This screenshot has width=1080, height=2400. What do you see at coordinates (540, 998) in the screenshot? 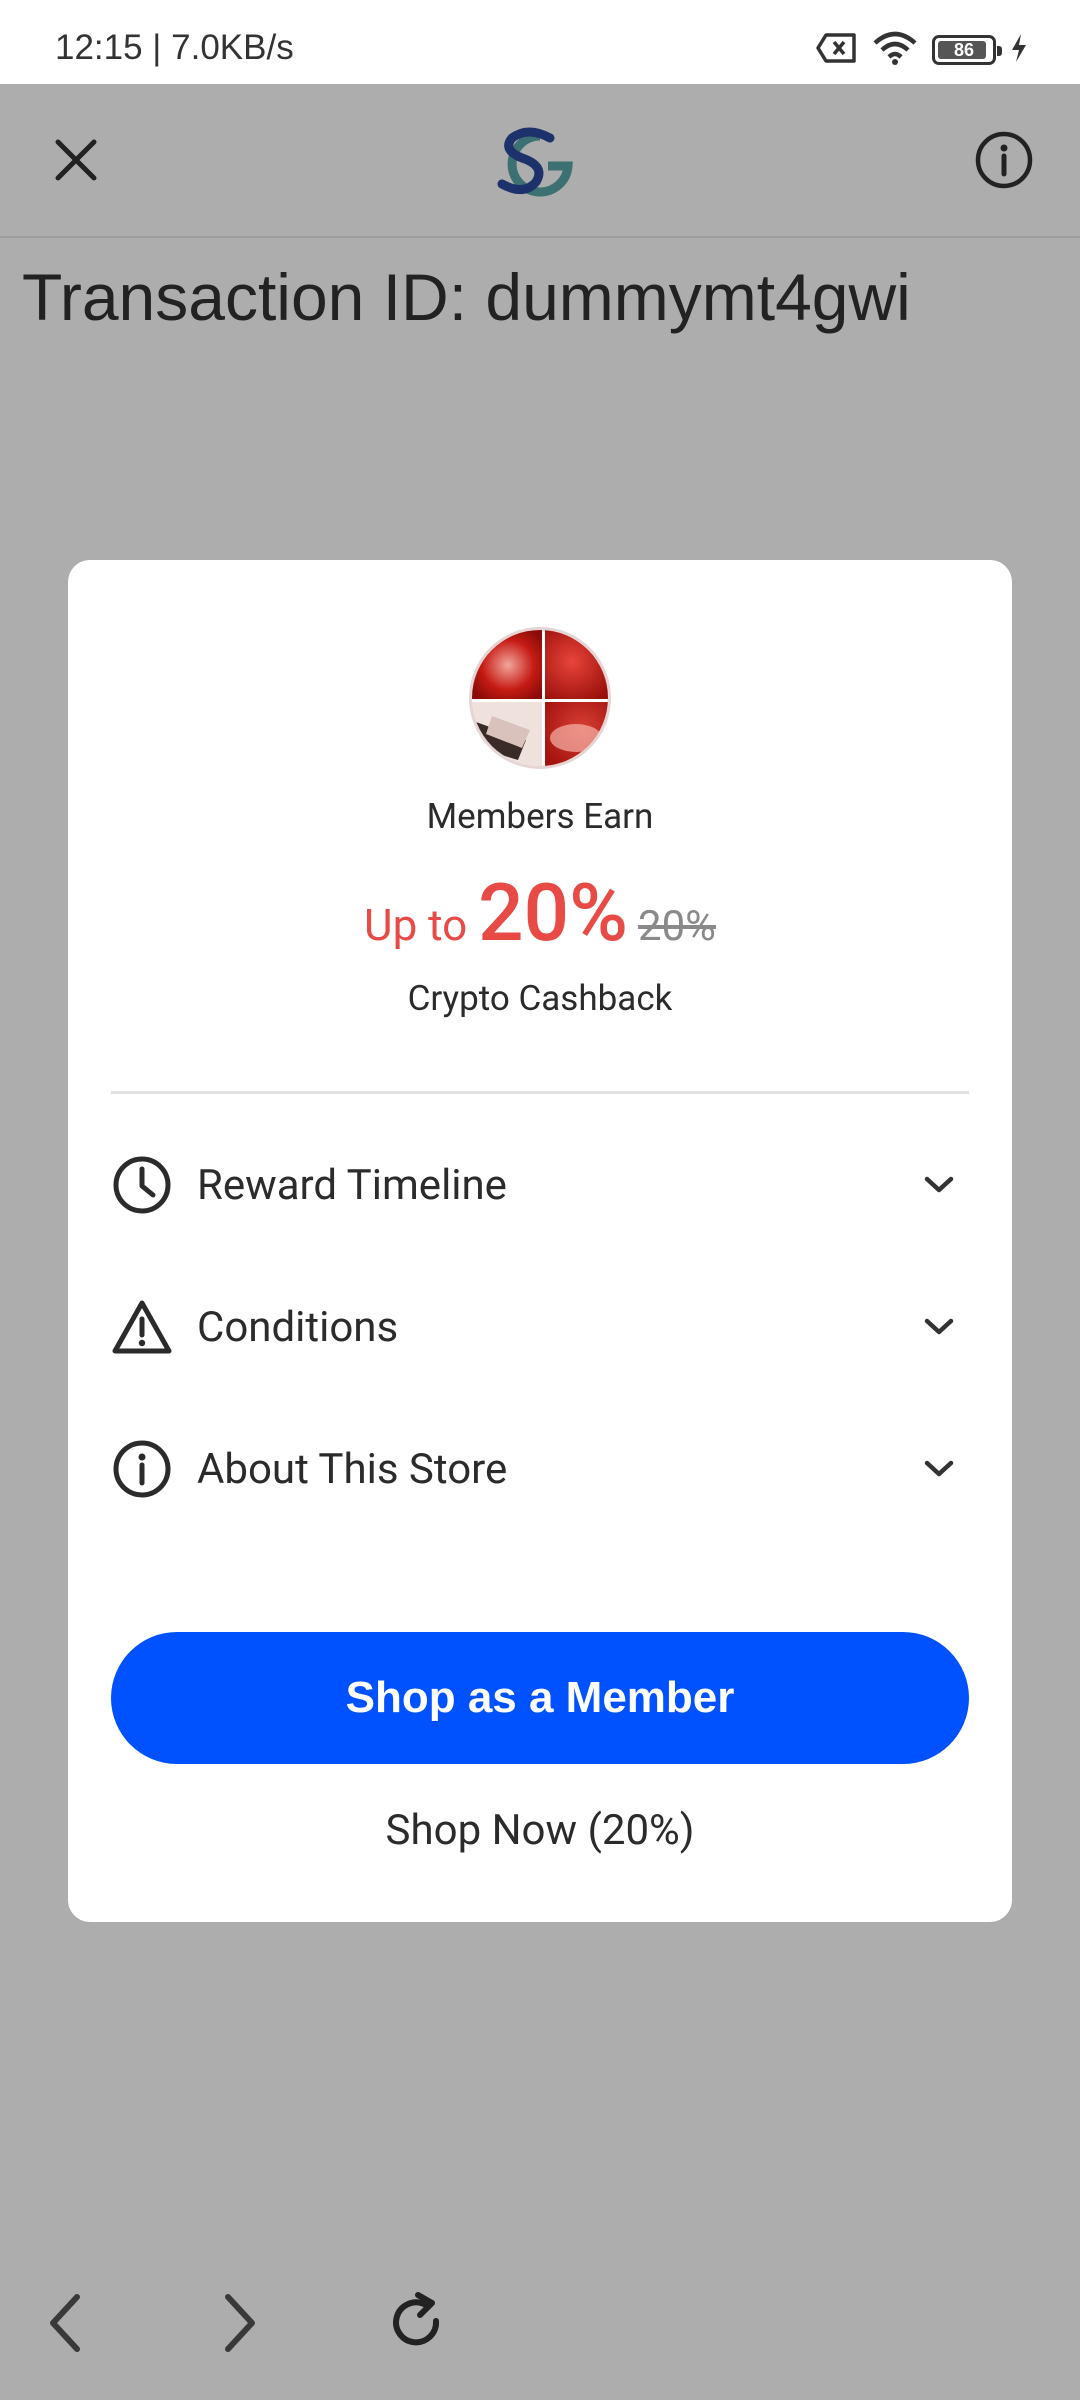
I see `crypto-cashback-label: Crypto Cashback` at bounding box center [540, 998].